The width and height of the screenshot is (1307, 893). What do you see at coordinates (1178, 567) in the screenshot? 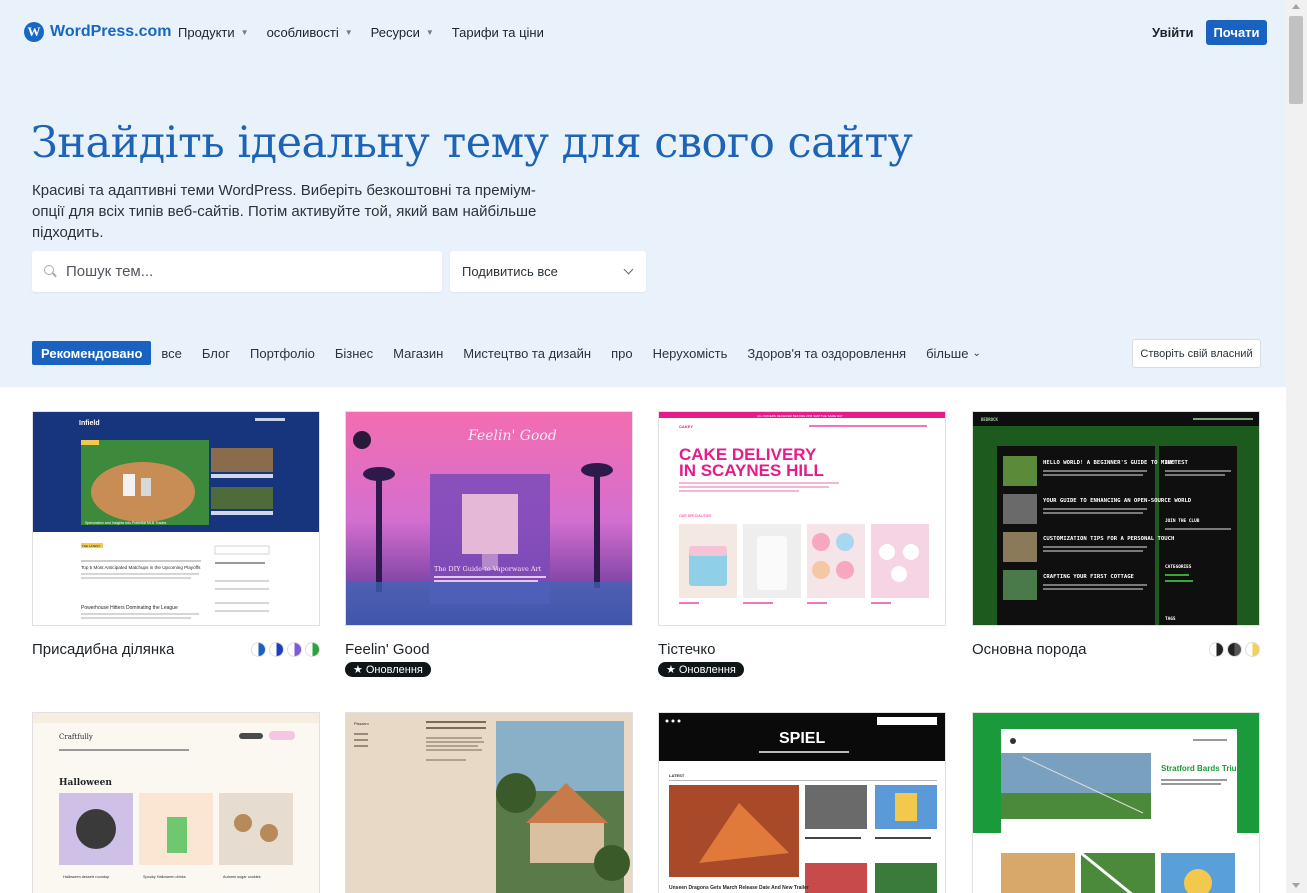
I see `preview-sidebar-heading: CATEGORIES` at bounding box center [1178, 567].